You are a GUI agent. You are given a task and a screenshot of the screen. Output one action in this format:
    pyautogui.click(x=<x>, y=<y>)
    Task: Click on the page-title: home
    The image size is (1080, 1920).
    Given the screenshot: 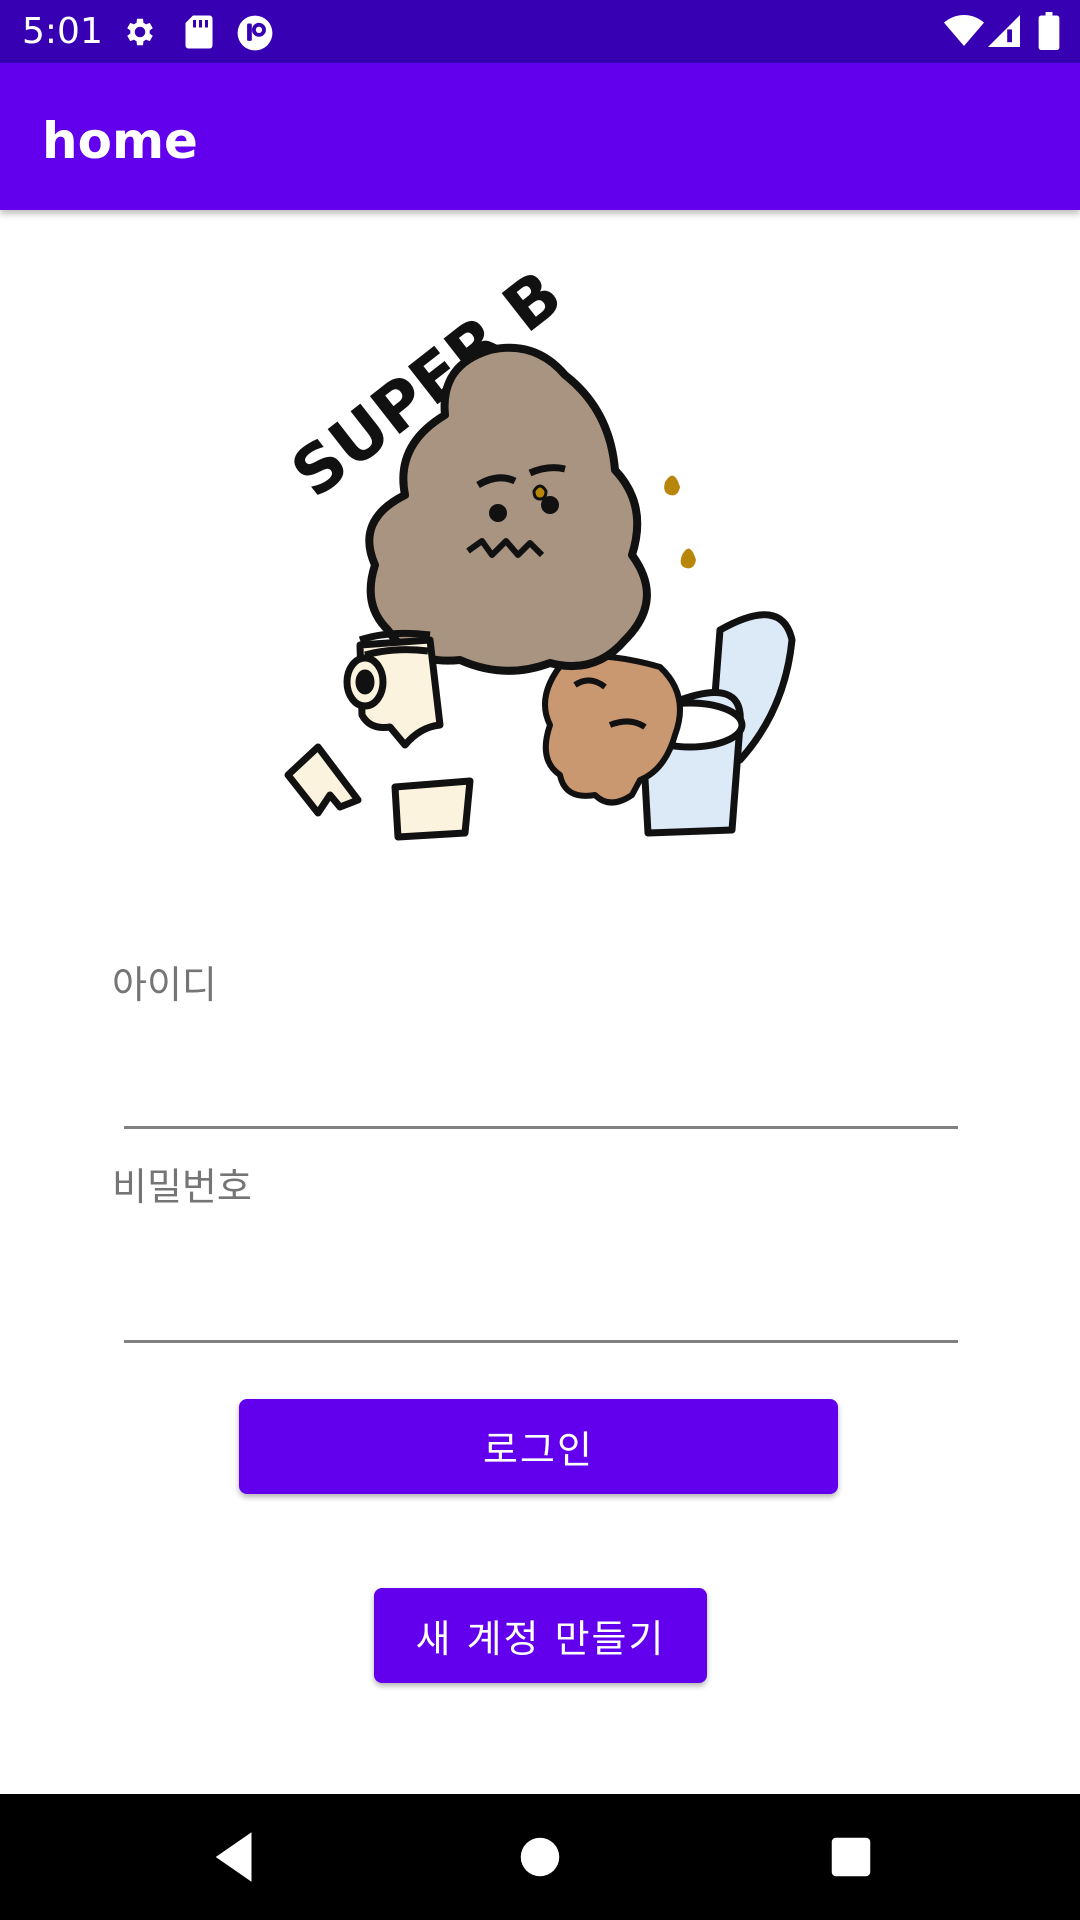 What is the action you would take?
    pyautogui.click(x=120, y=141)
    